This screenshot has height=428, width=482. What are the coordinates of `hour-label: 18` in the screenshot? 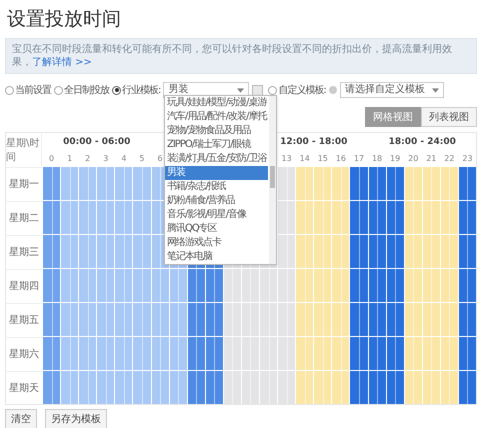 It's located at (377, 158).